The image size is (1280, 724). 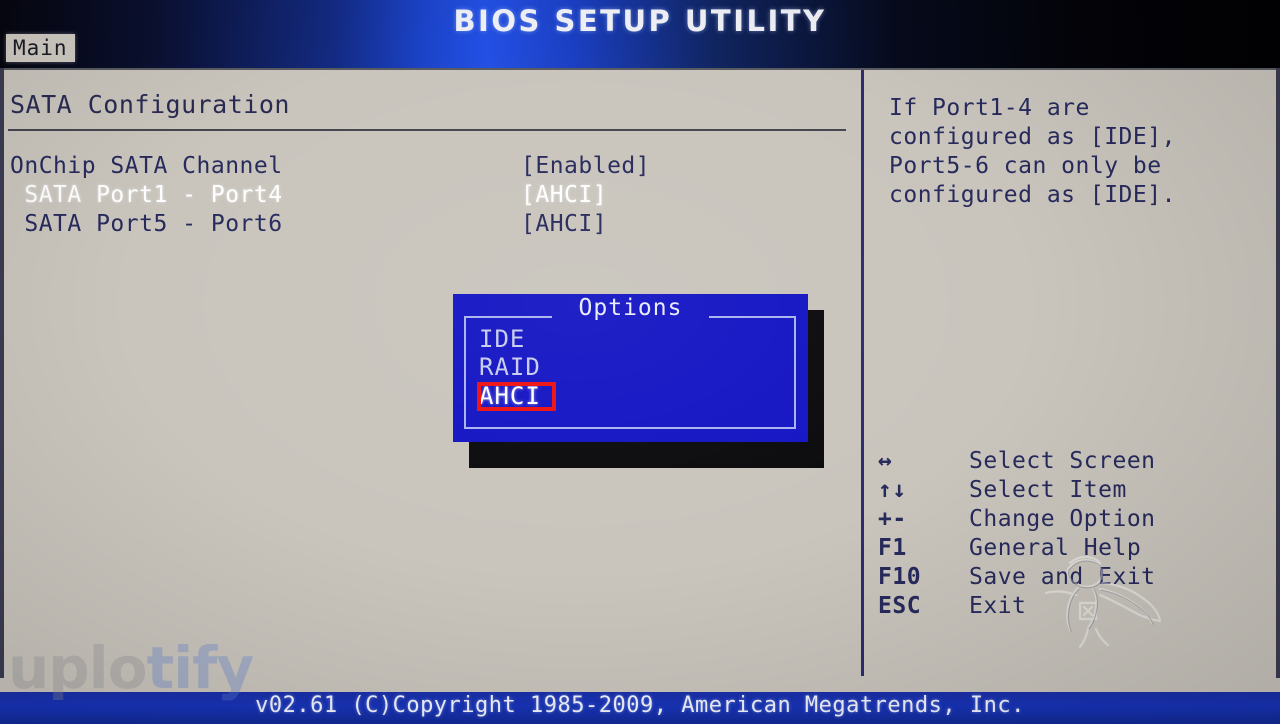 I want to click on help-text-line: configured as [IDE]., so click(x=1032, y=195).